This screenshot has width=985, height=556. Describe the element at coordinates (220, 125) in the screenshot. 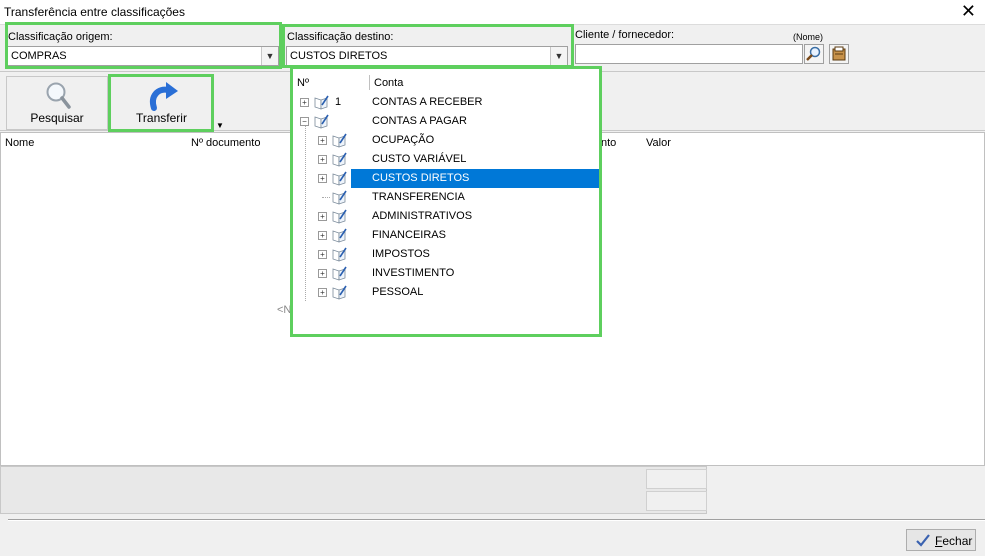

I see `transfer-dropdown-icon: ▼` at that location.